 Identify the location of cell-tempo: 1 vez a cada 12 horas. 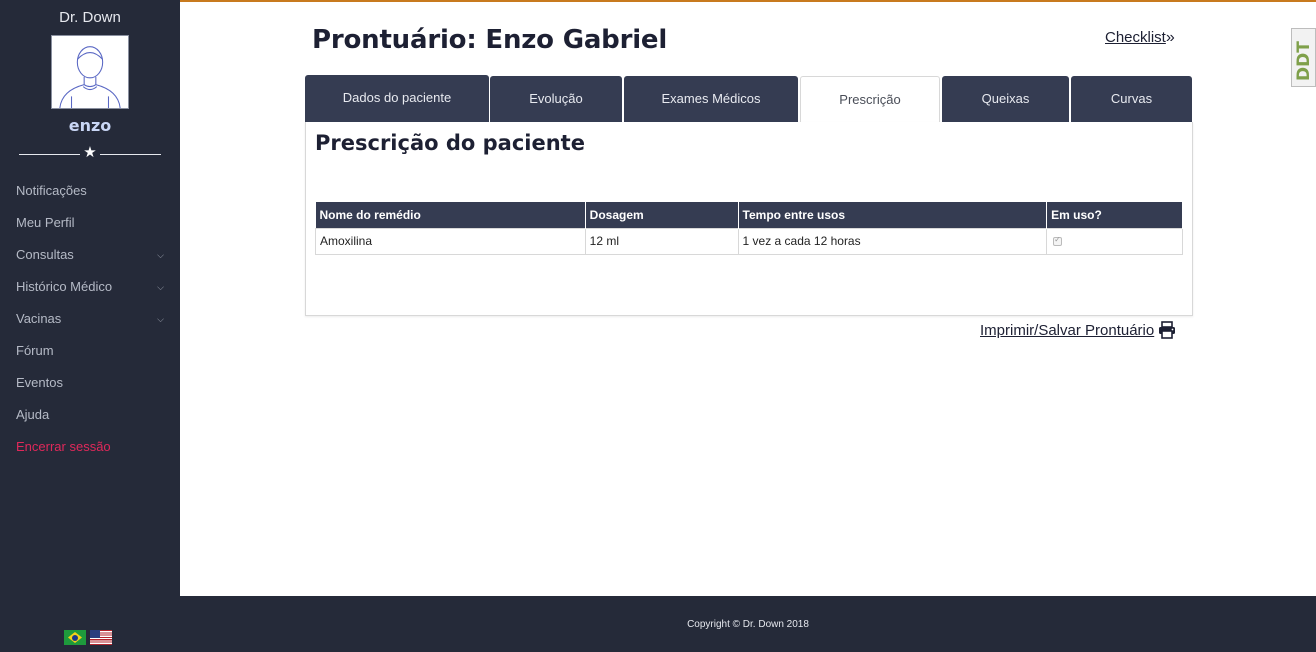
(892, 241).